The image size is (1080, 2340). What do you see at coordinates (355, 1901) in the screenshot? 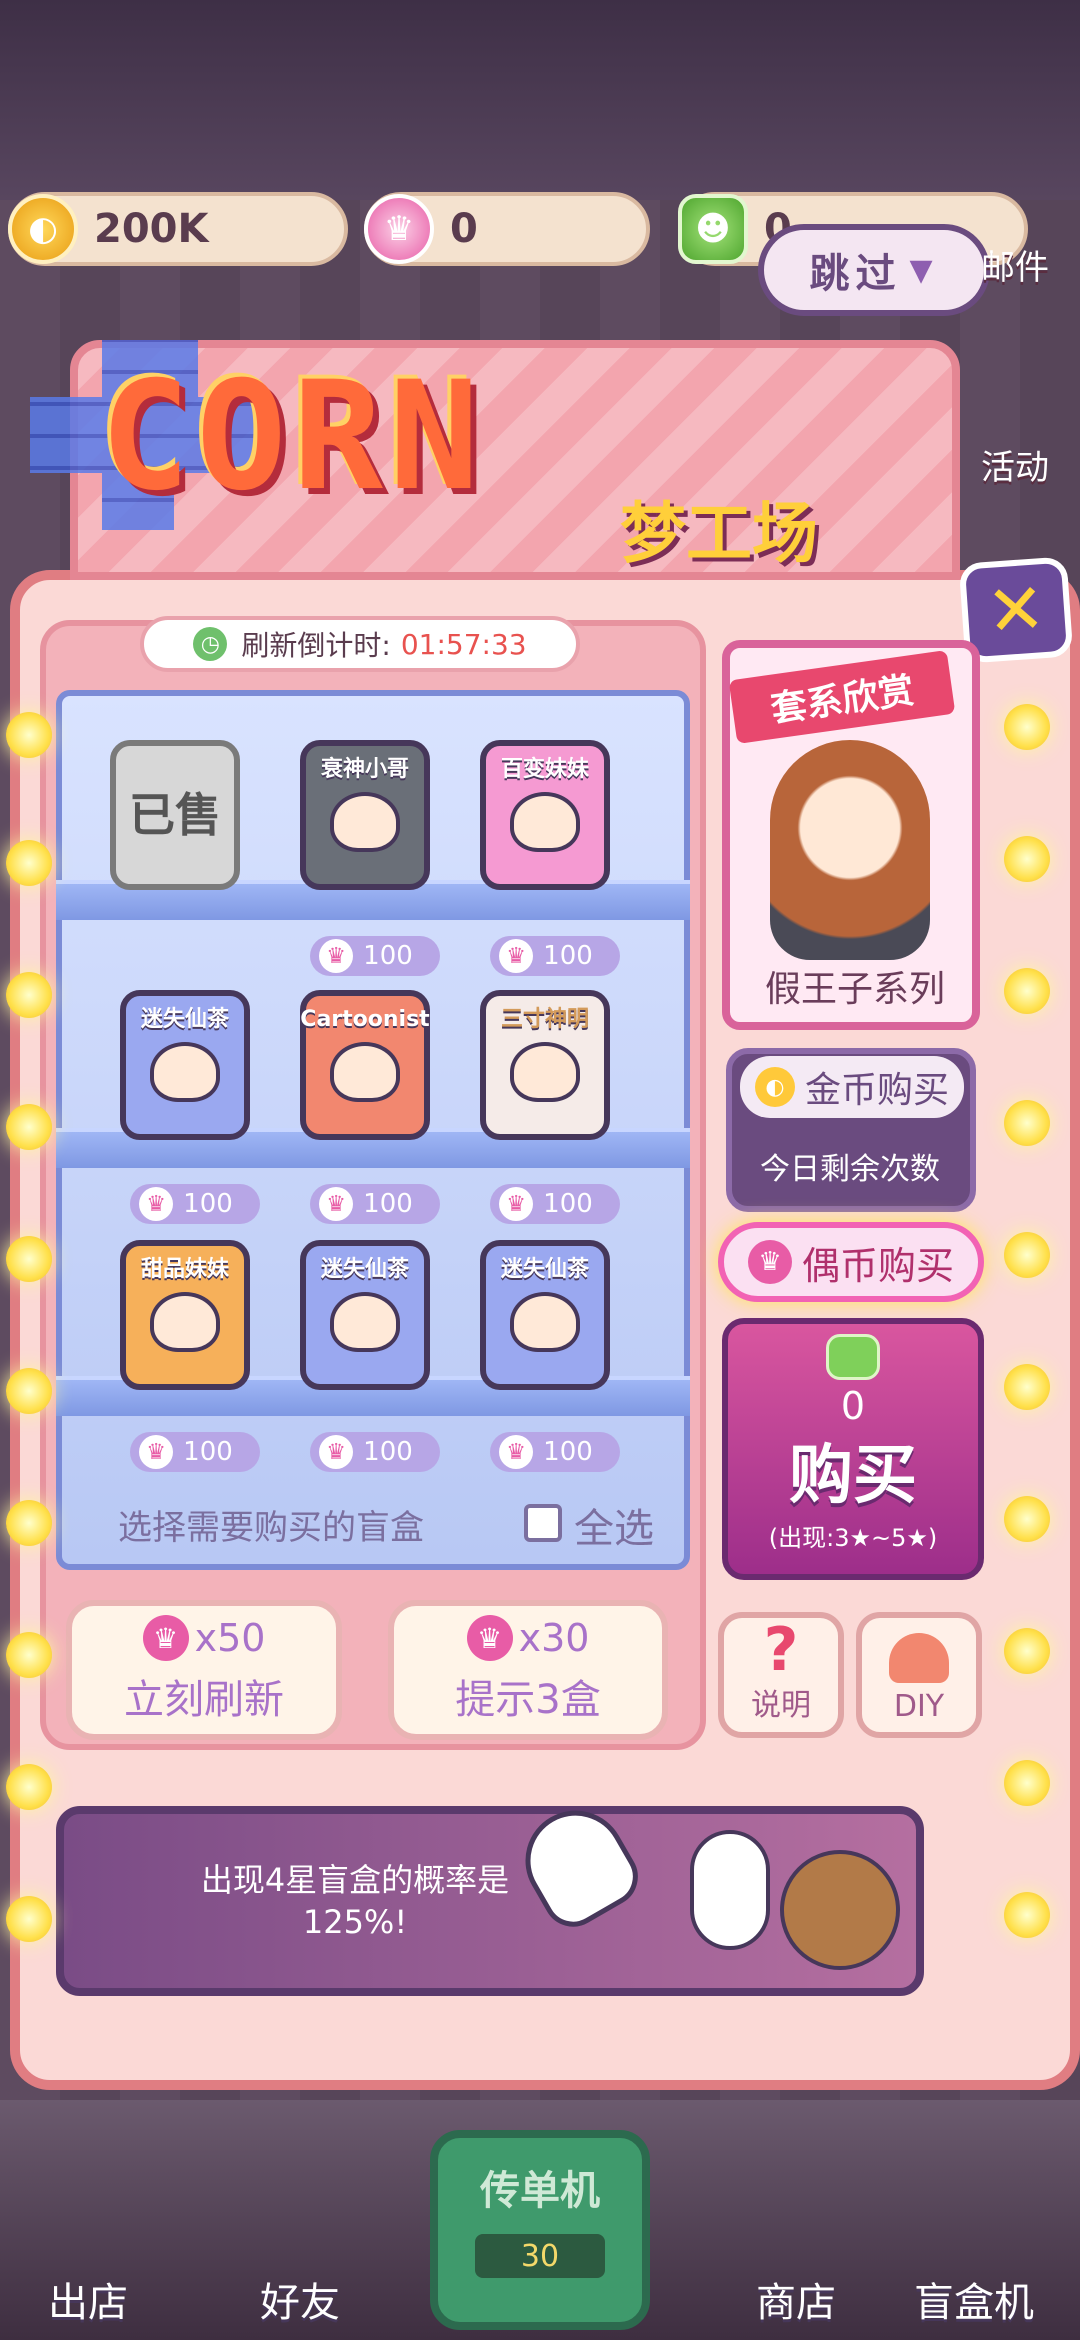
I see `tip-text: 出现4星盲盒的概率是125%!` at bounding box center [355, 1901].